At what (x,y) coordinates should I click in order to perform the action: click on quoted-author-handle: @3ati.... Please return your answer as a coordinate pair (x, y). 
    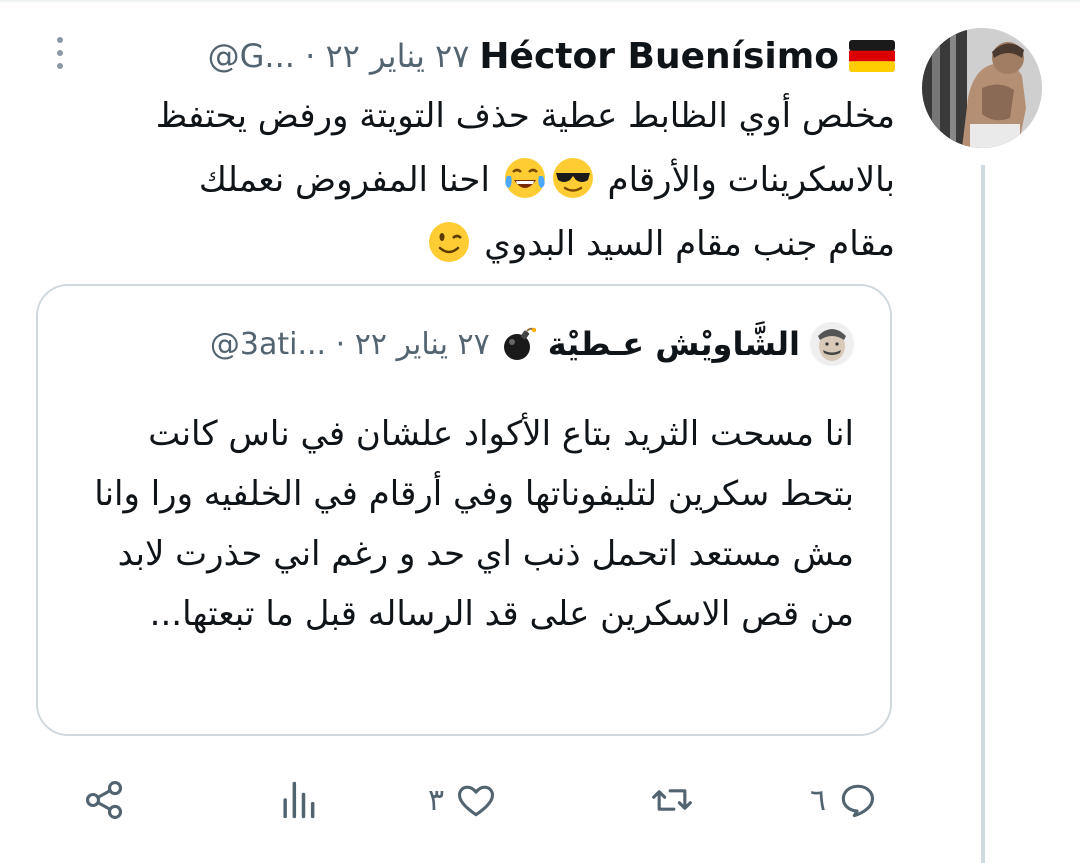
    Looking at the image, I should click on (268, 344).